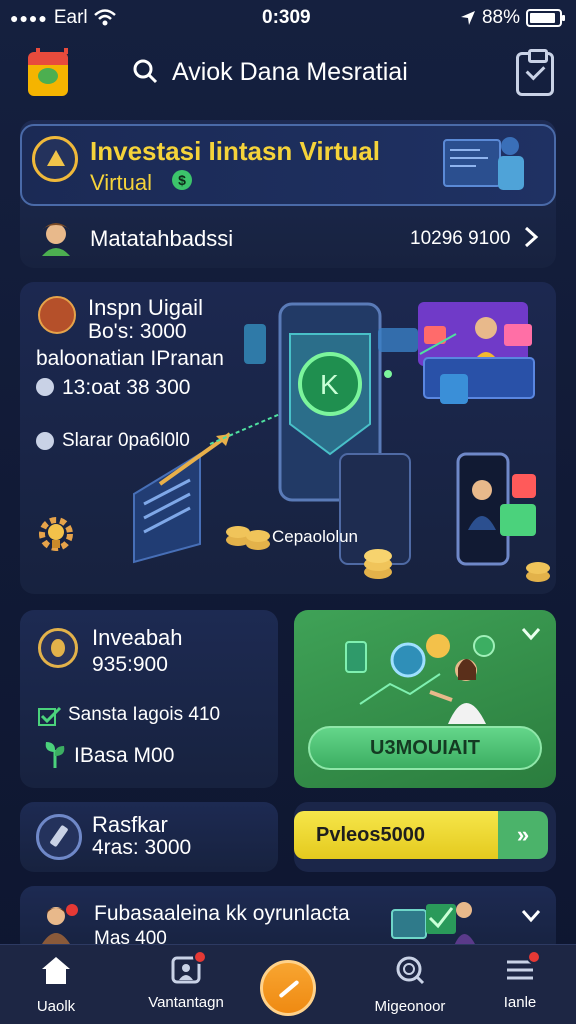  I want to click on chevron-down-icon, so click(531, 634).